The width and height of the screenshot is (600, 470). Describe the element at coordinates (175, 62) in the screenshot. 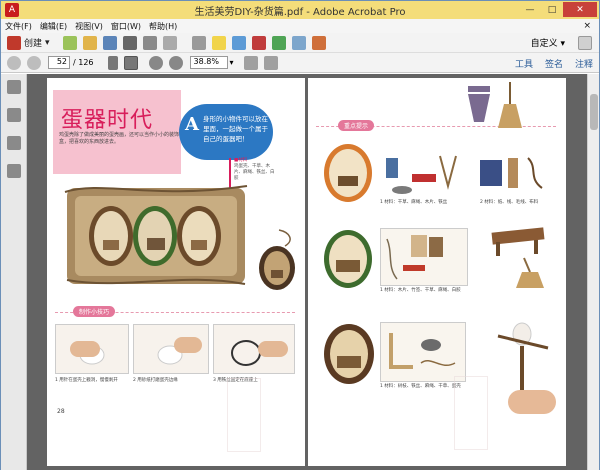

I see `zoom-in-icon` at that location.